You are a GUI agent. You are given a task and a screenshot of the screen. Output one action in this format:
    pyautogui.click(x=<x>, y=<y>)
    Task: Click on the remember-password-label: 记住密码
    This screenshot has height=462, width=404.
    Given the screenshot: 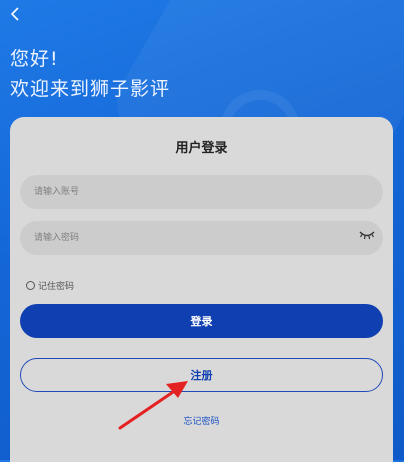 What is the action you would take?
    pyautogui.click(x=56, y=287)
    